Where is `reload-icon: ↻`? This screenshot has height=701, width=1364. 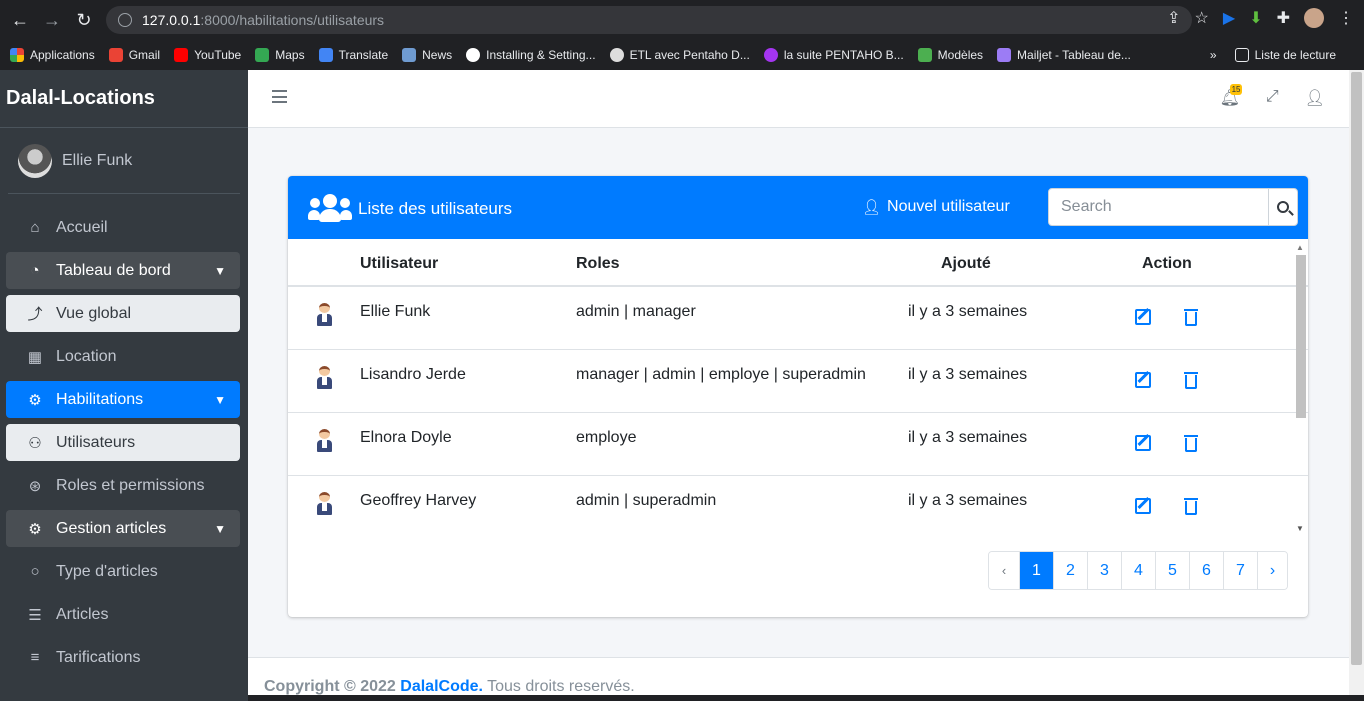 reload-icon: ↻ is located at coordinates (84, 20).